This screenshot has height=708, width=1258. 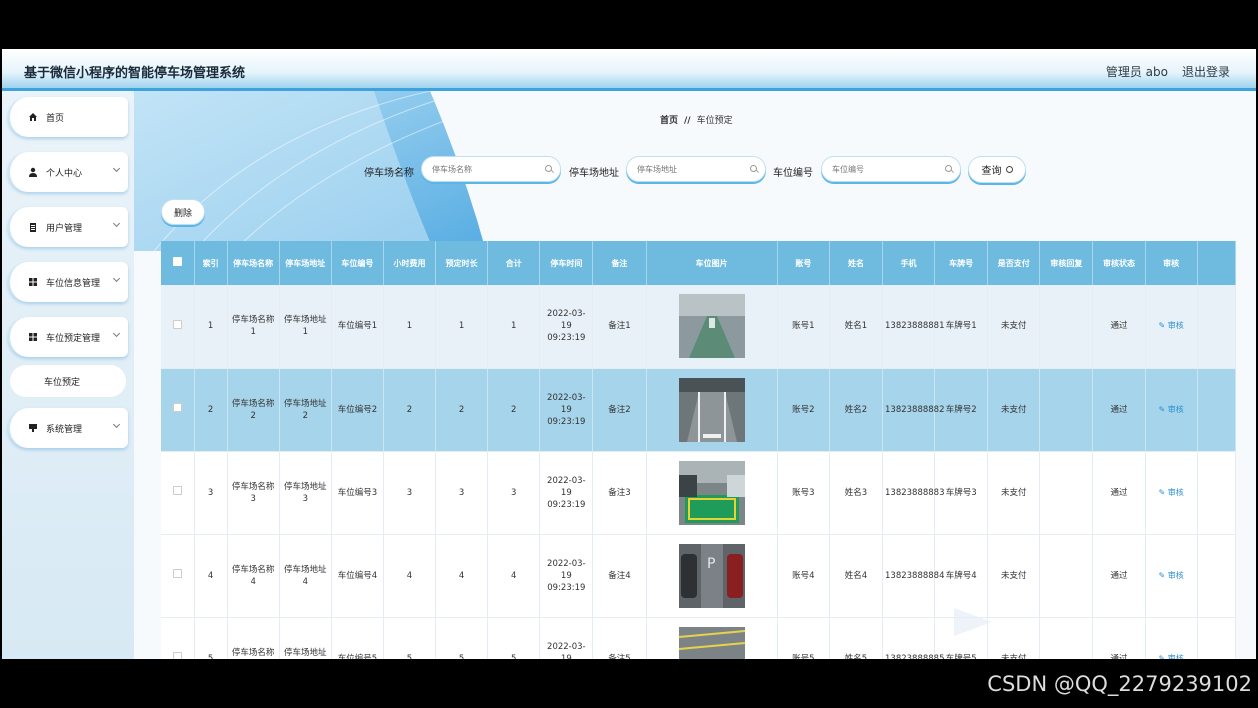 What do you see at coordinates (1216, 638) in the screenshot?
I see `cell-spacer` at bounding box center [1216, 638].